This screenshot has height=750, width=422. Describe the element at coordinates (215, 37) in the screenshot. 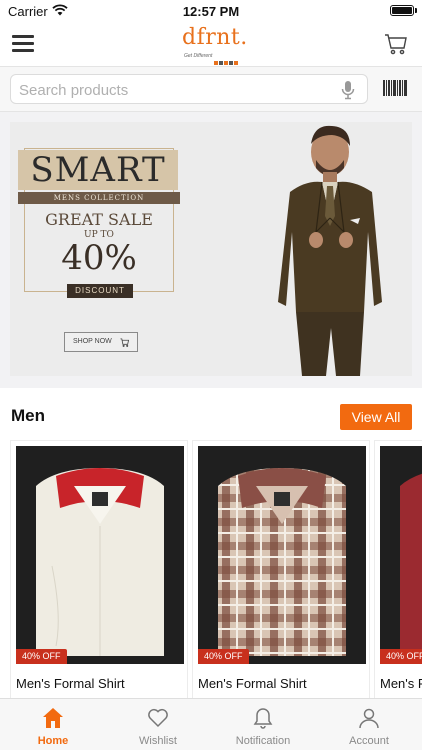

I see `logo-wordmark: dfrnt.` at that location.